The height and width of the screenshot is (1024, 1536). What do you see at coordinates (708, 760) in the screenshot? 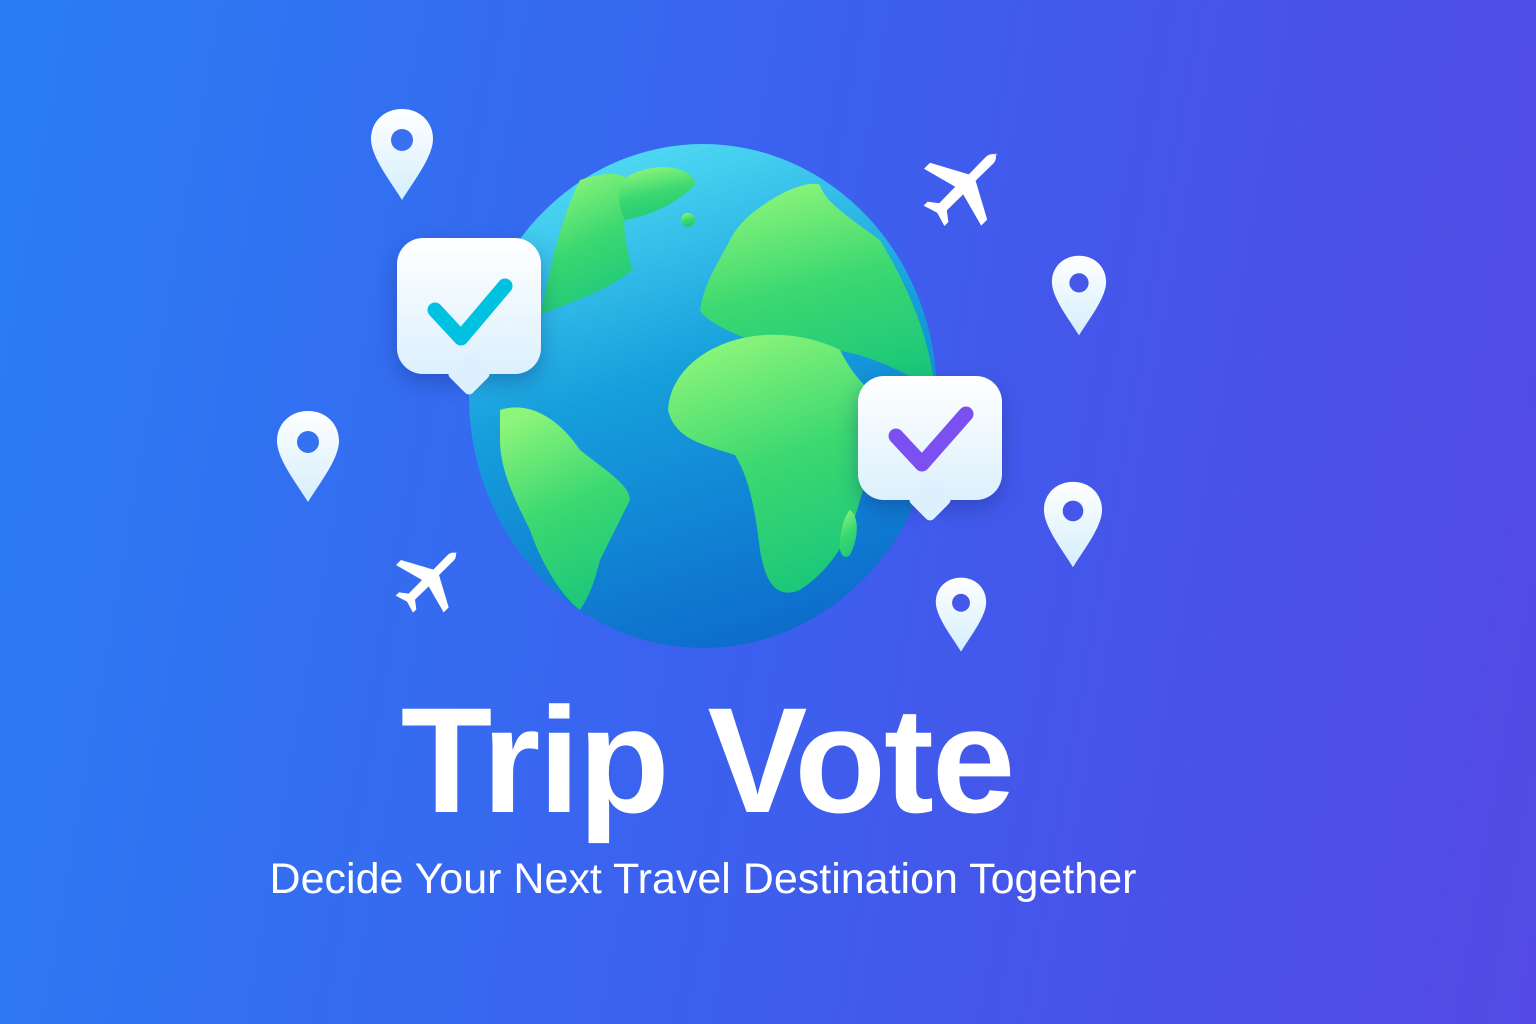
I see `app-title: Trip Vote` at bounding box center [708, 760].